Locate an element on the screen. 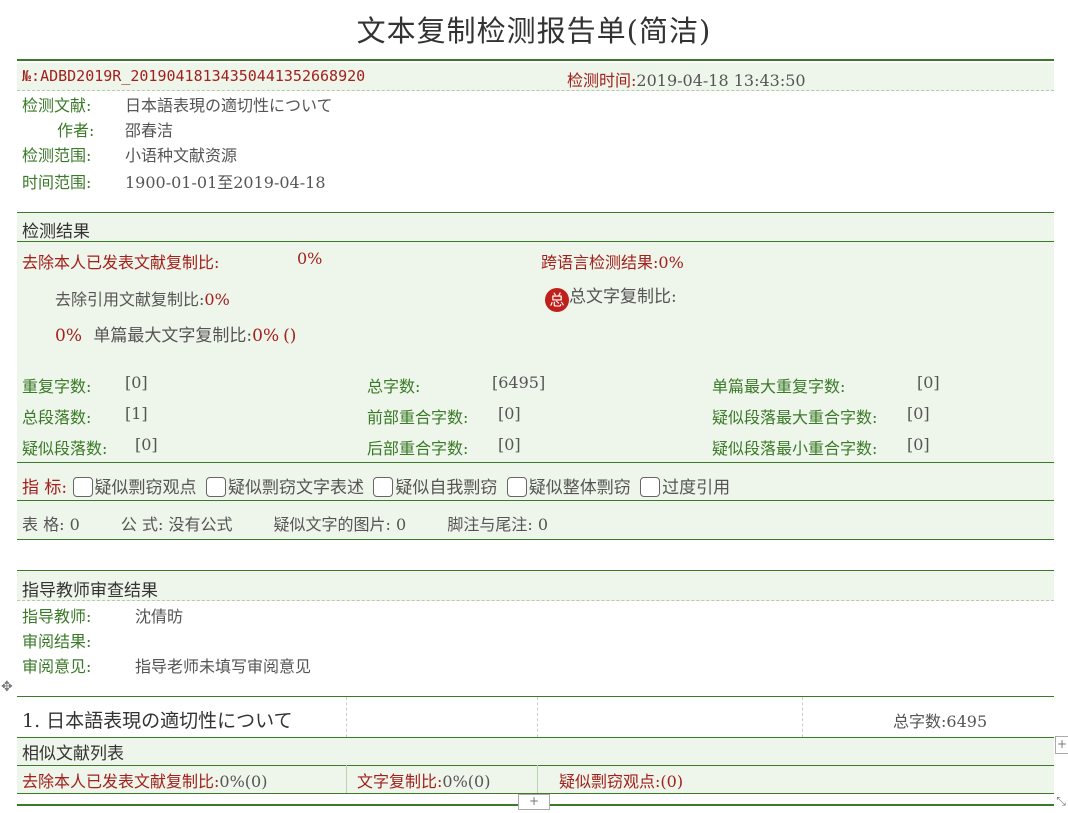 The image size is (1068, 813). stat-label: 疑似段落最大重合字数: is located at coordinates (795, 417).